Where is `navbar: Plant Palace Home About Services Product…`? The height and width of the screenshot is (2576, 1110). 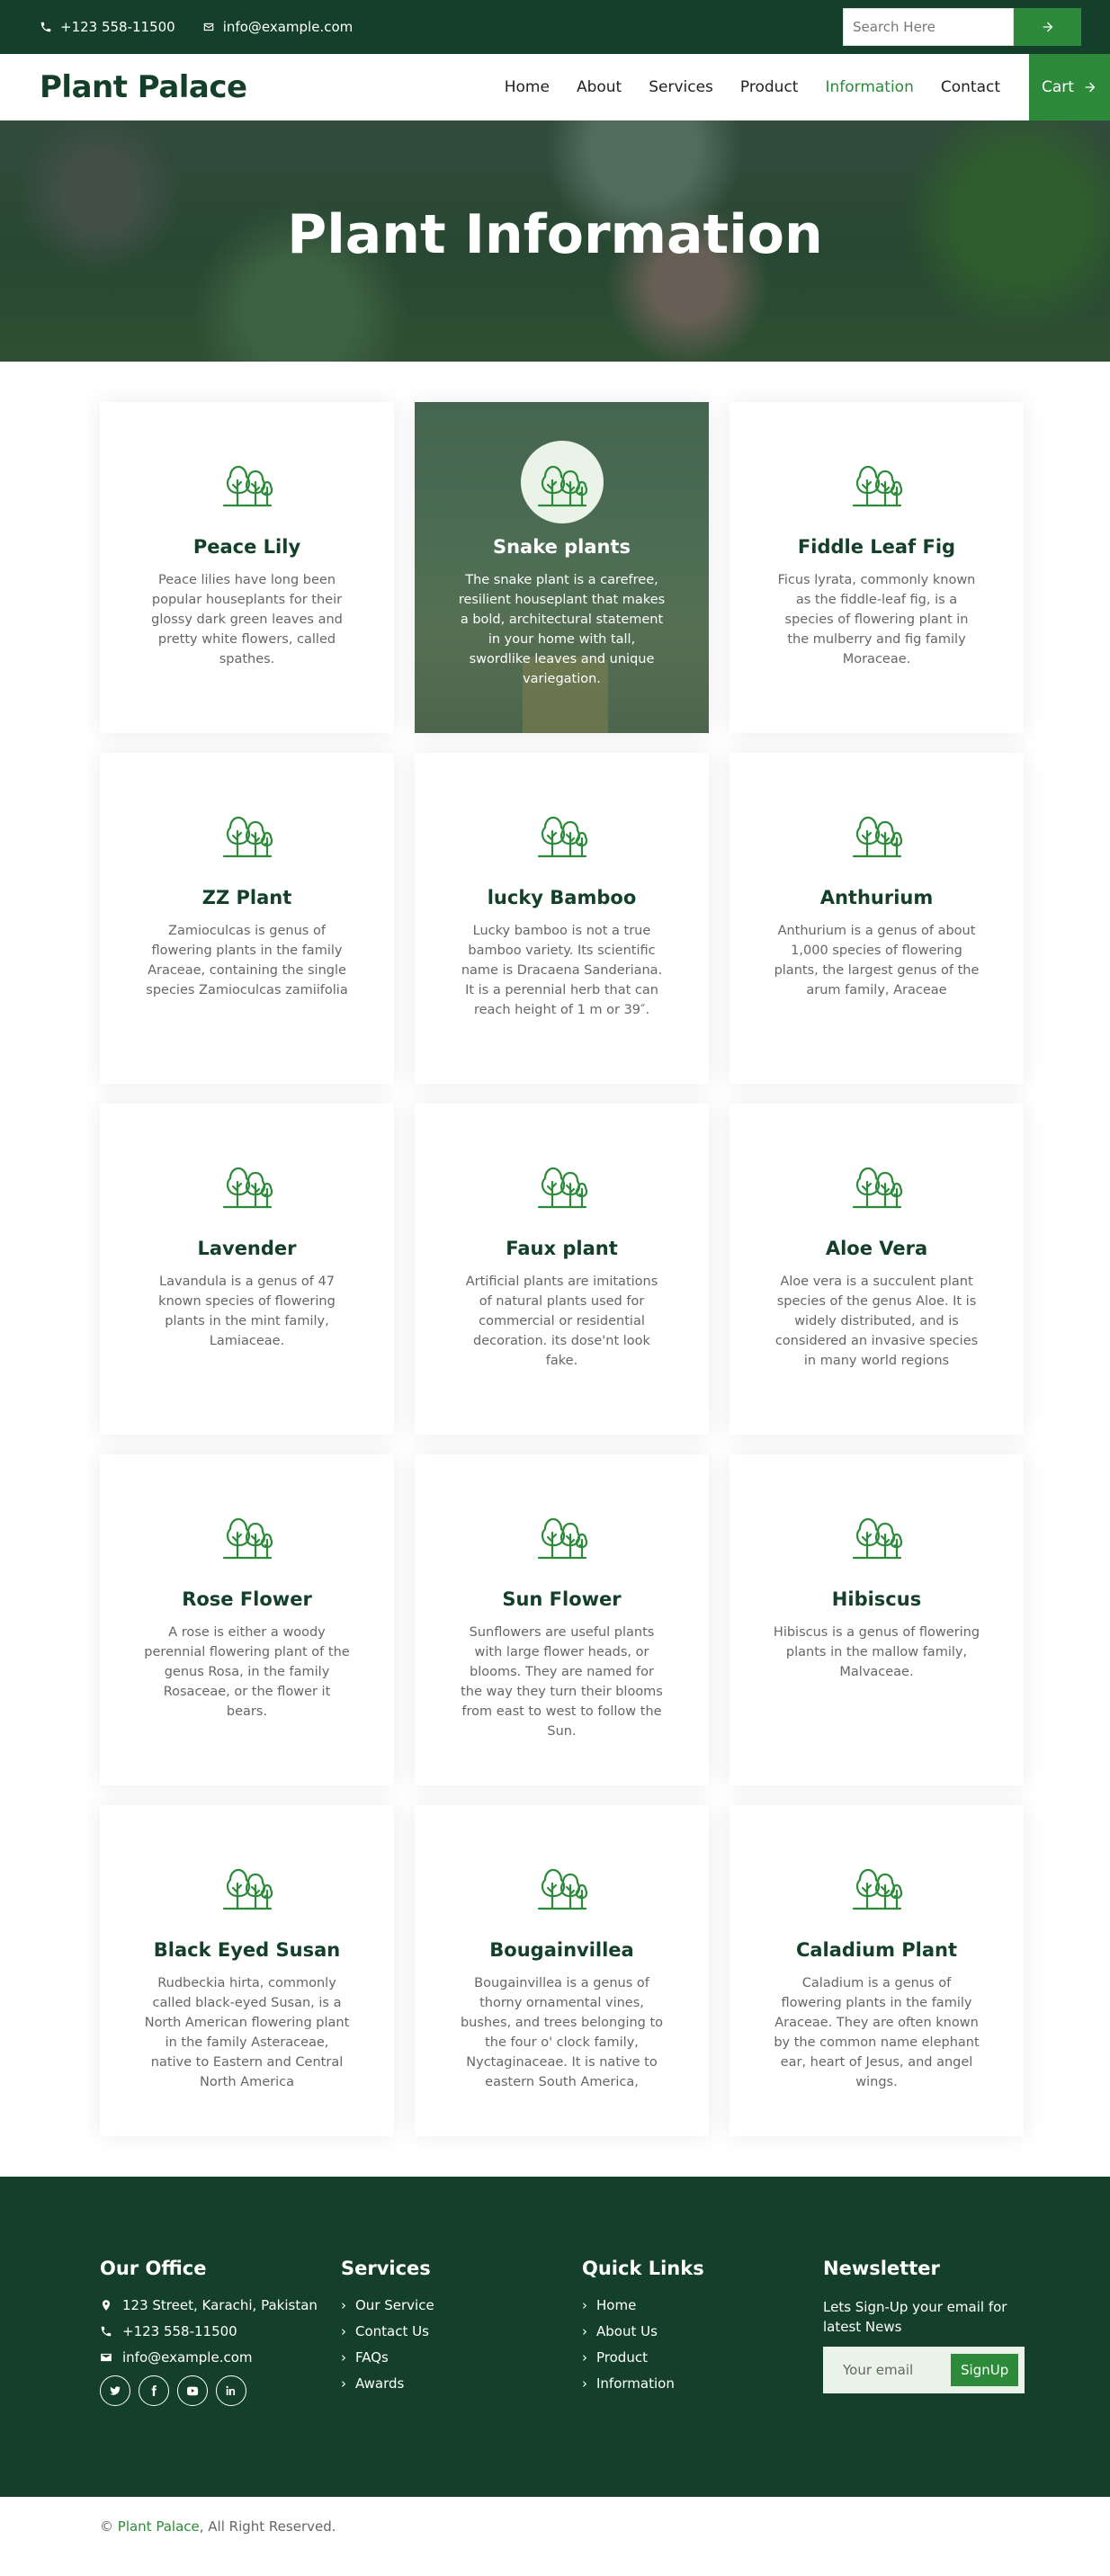
navbar: Plant Palace Home About Services Product… is located at coordinates (555, 87).